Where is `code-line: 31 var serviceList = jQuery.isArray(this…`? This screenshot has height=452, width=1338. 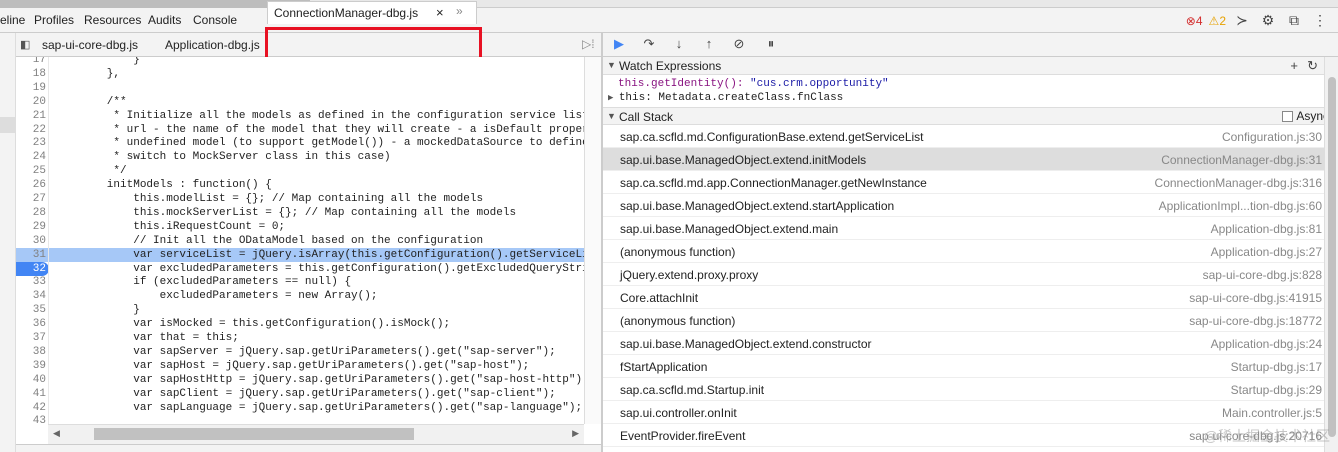
code-line: 31 var serviceList = jQuery.isArray(this… is located at coordinates (300, 254).